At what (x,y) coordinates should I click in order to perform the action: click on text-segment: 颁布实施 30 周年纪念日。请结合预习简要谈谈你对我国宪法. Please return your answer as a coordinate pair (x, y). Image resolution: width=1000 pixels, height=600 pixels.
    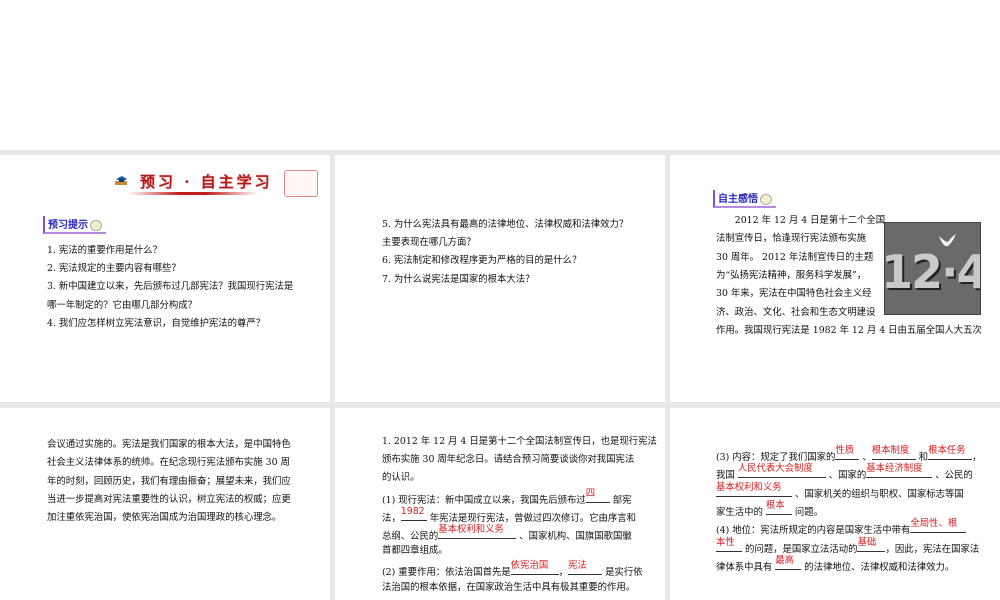
    Looking at the image, I should click on (508, 460).